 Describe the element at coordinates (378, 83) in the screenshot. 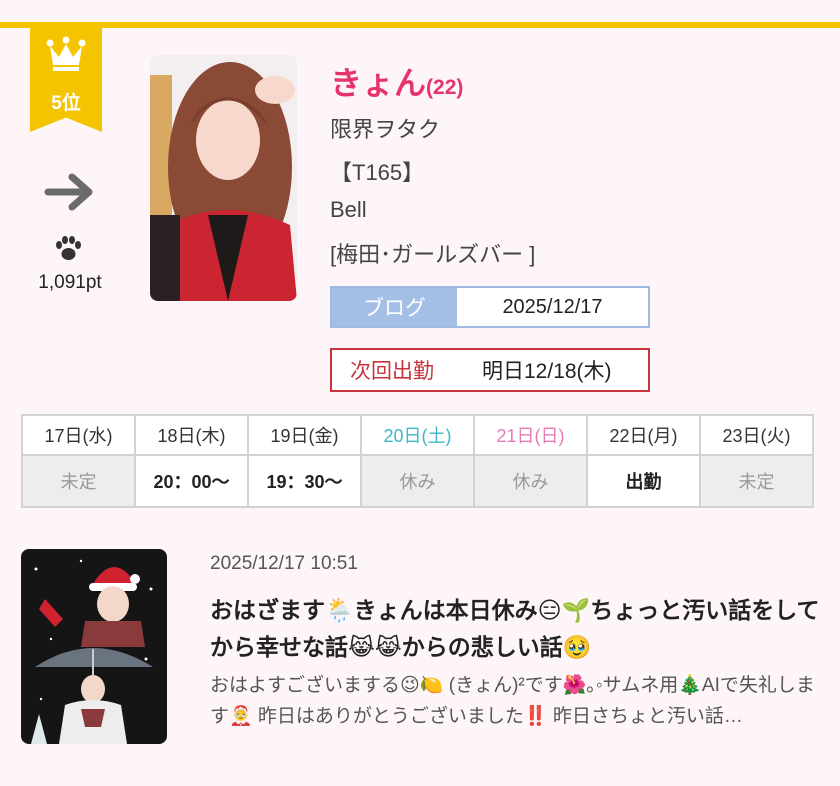

I see `cast-name: きょん` at that location.